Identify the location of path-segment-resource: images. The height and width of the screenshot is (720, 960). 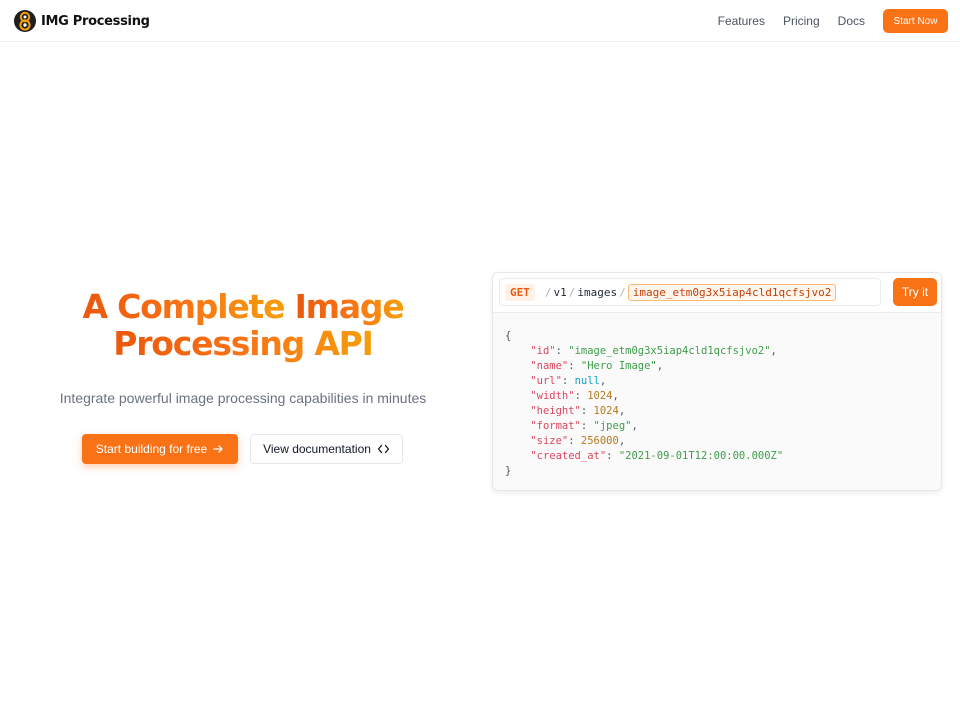
(597, 292).